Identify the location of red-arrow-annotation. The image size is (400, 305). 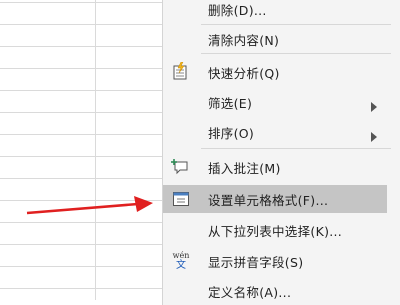
(89, 205).